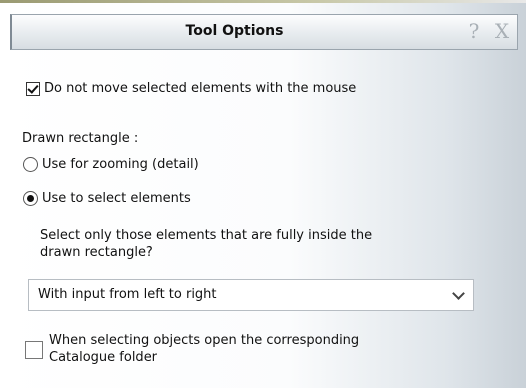 The image size is (526, 388). What do you see at coordinates (234, 31) in the screenshot?
I see `window-title: Tool Options` at bounding box center [234, 31].